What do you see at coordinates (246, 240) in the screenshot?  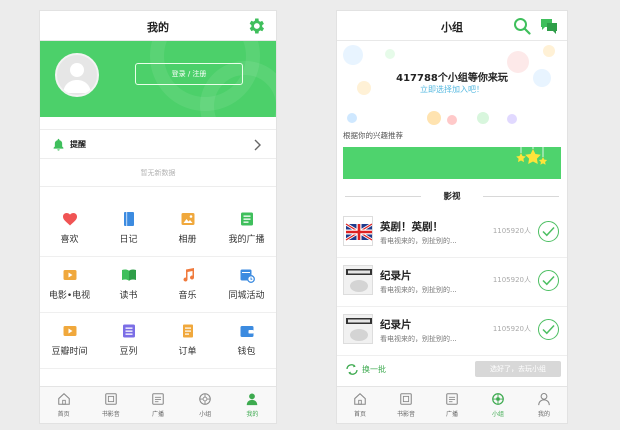 I see `grid-item-label: 我的广播` at bounding box center [246, 240].